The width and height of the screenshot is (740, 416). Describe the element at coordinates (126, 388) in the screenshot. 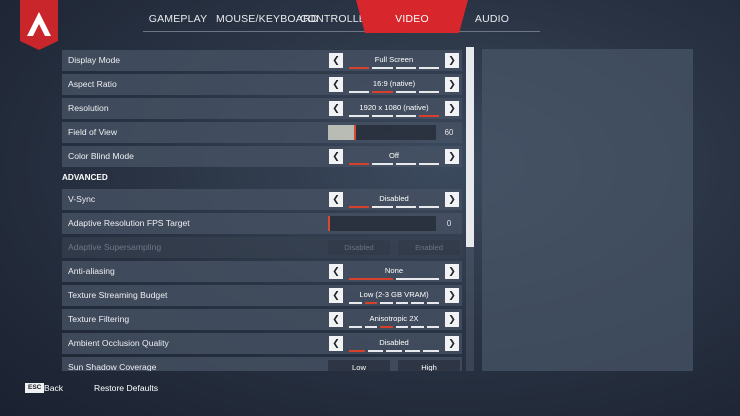

I see `restore-defaults-button: Restore Defaults` at that location.